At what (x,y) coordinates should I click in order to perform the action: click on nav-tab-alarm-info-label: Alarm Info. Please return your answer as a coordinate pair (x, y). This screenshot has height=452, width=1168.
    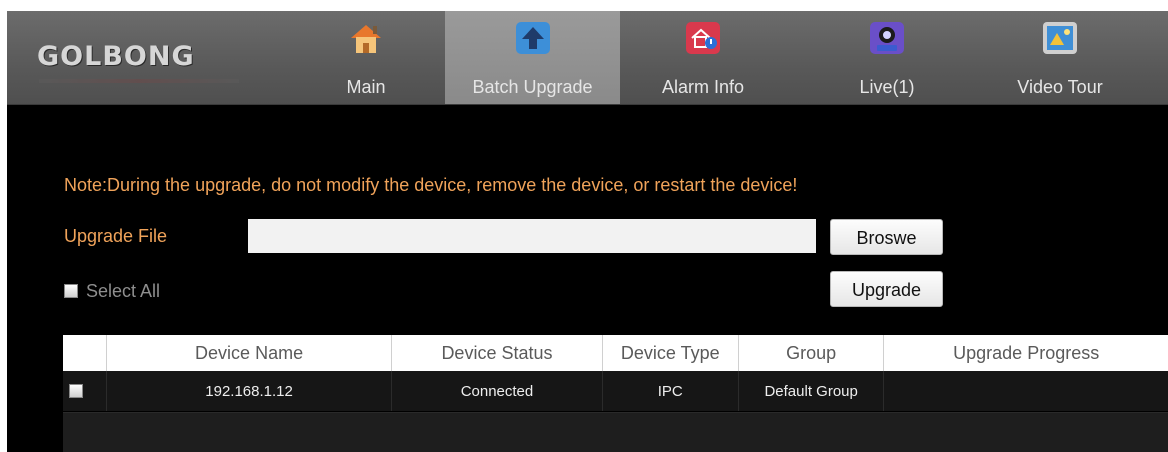
    Looking at the image, I should click on (703, 87).